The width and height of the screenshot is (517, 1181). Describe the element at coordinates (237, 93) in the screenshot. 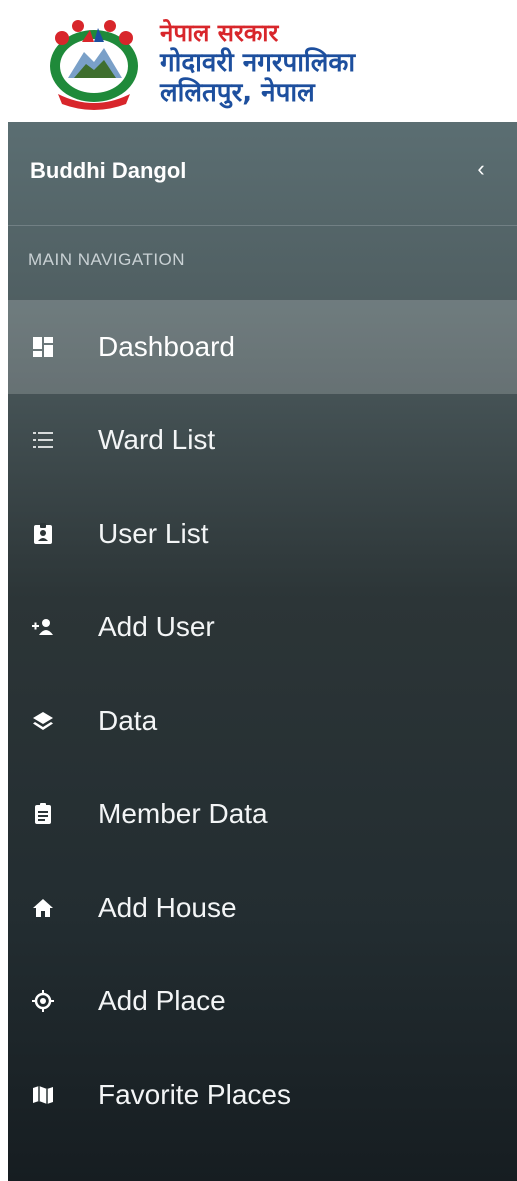

I see `logo-line-location: ललितपुर, नेपाल` at that location.